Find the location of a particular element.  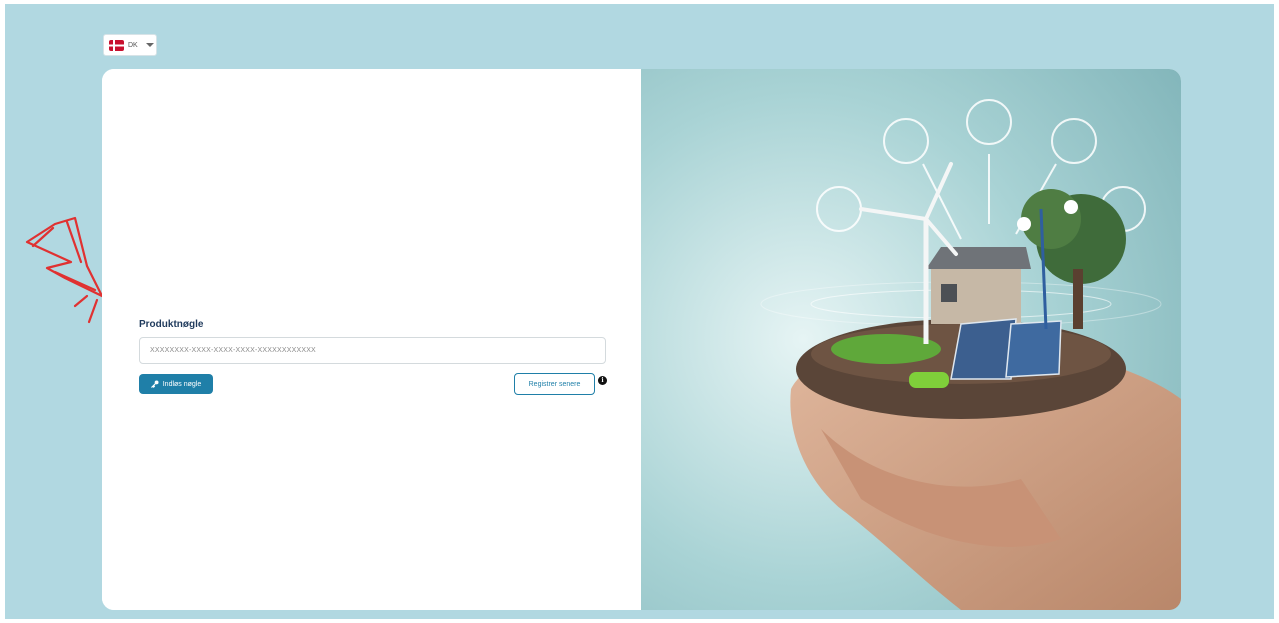

info-icon: i is located at coordinates (602, 380).